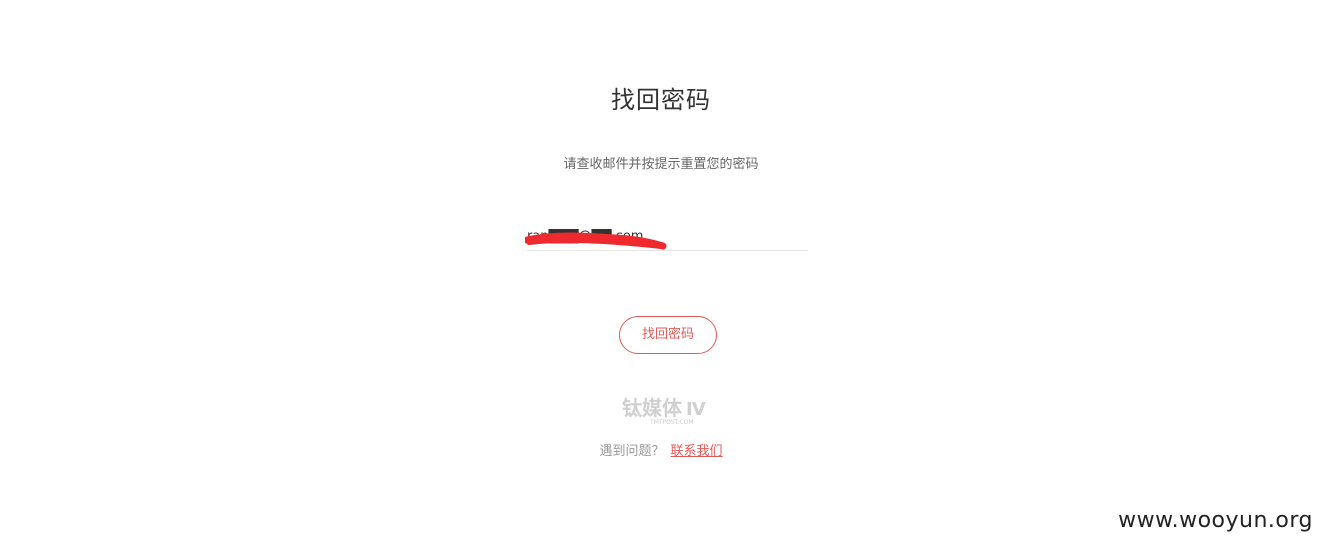 This screenshot has width=1322, height=547. I want to click on email-field-wrapper, so click(666, 237).